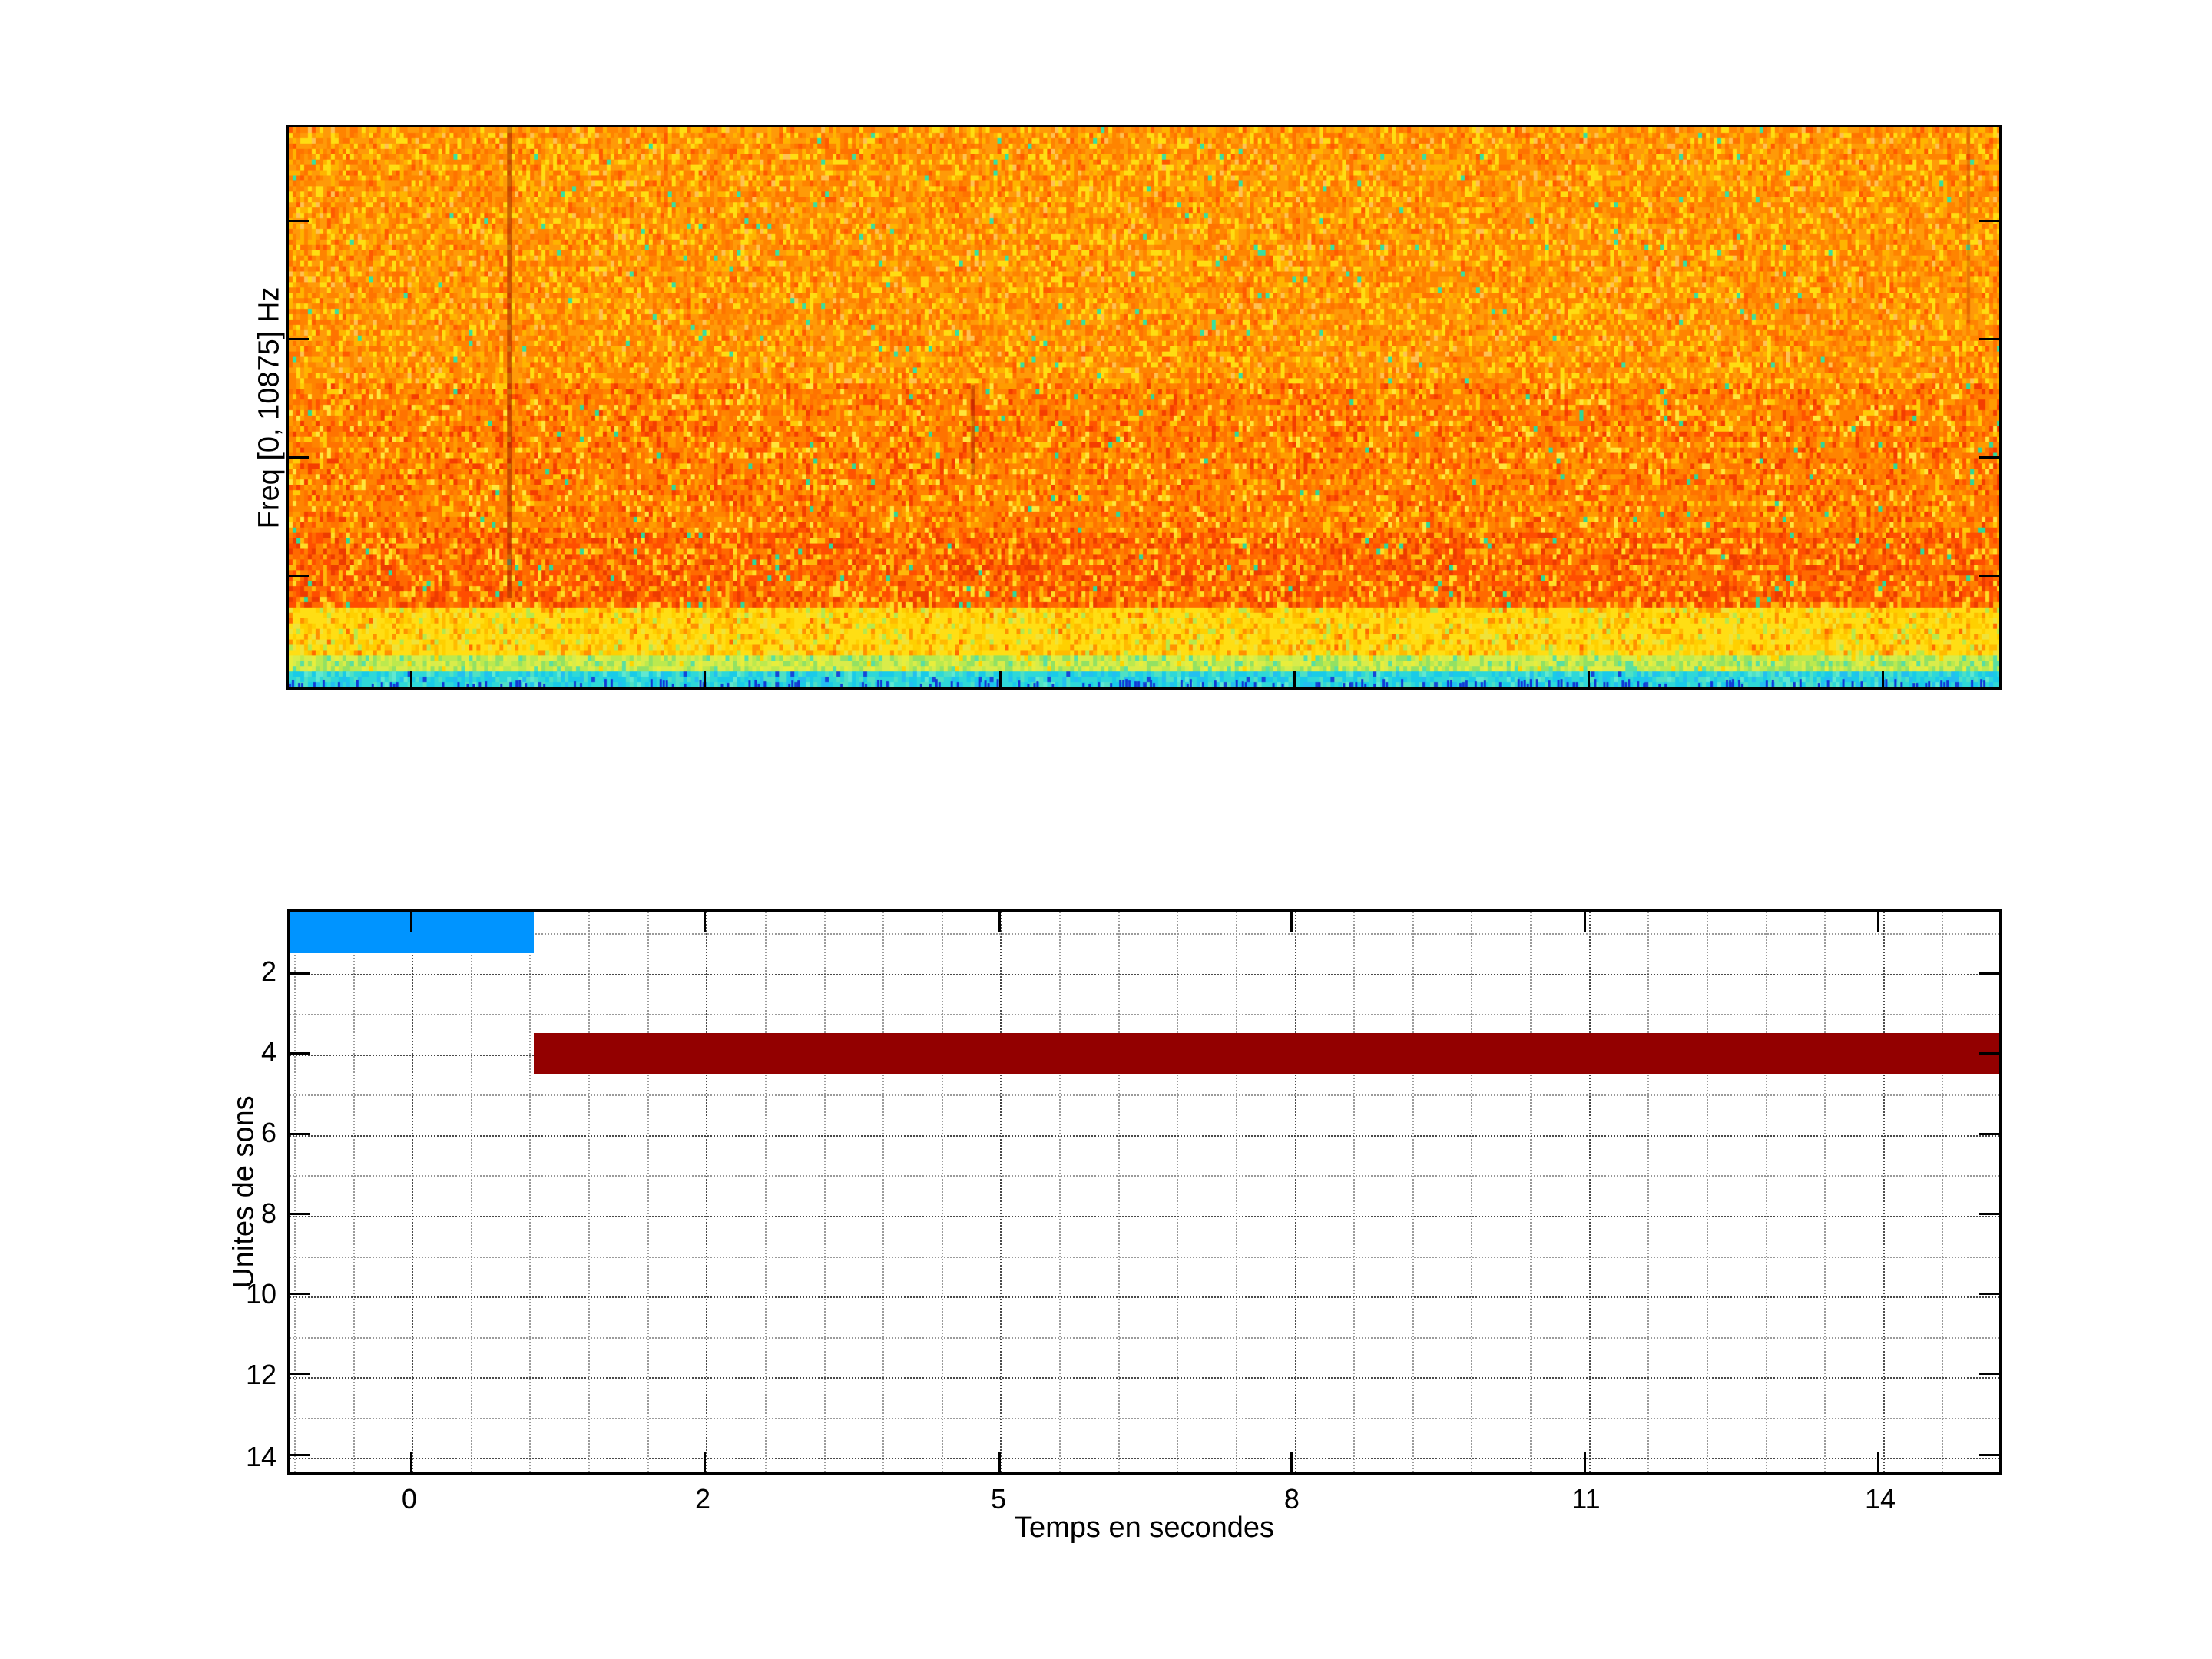 Image resolution: width=2212 pixels, height=1659 pixels. I want to click on x-tick-label: 8, so click(1291, 1499).